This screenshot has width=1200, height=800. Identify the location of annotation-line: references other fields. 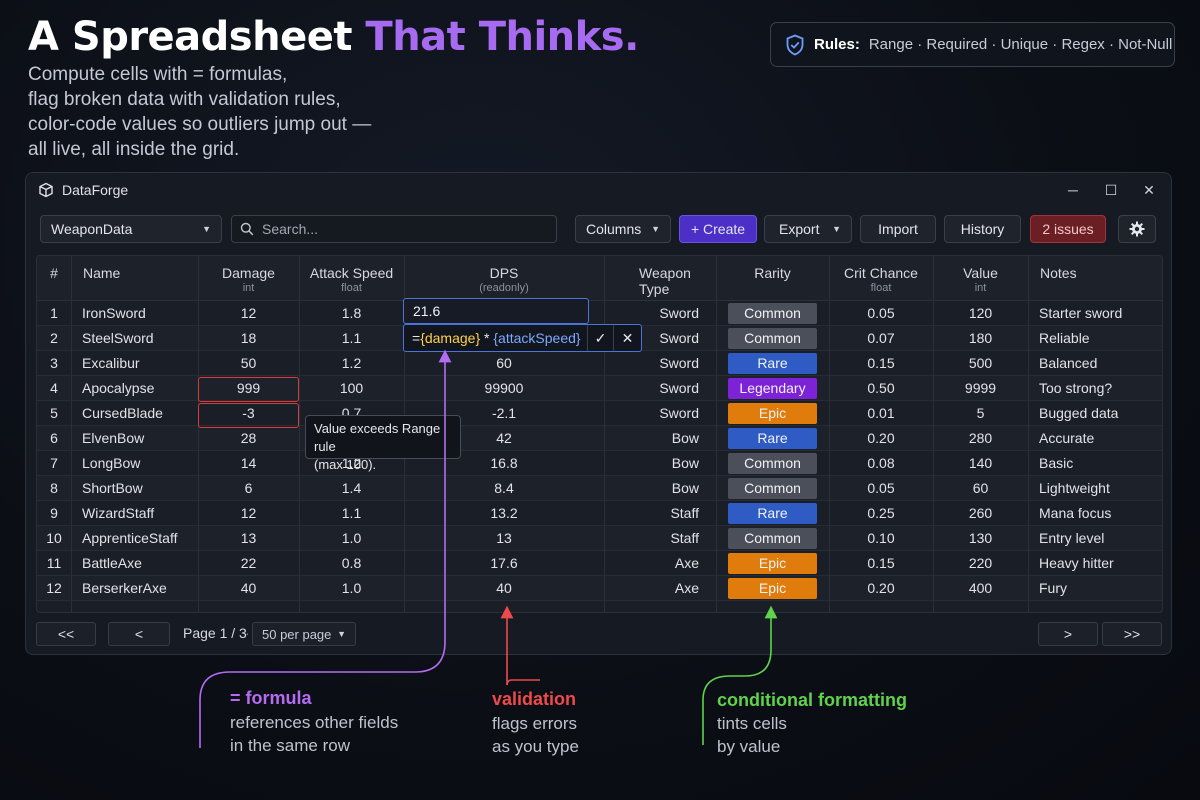
(314, 722).